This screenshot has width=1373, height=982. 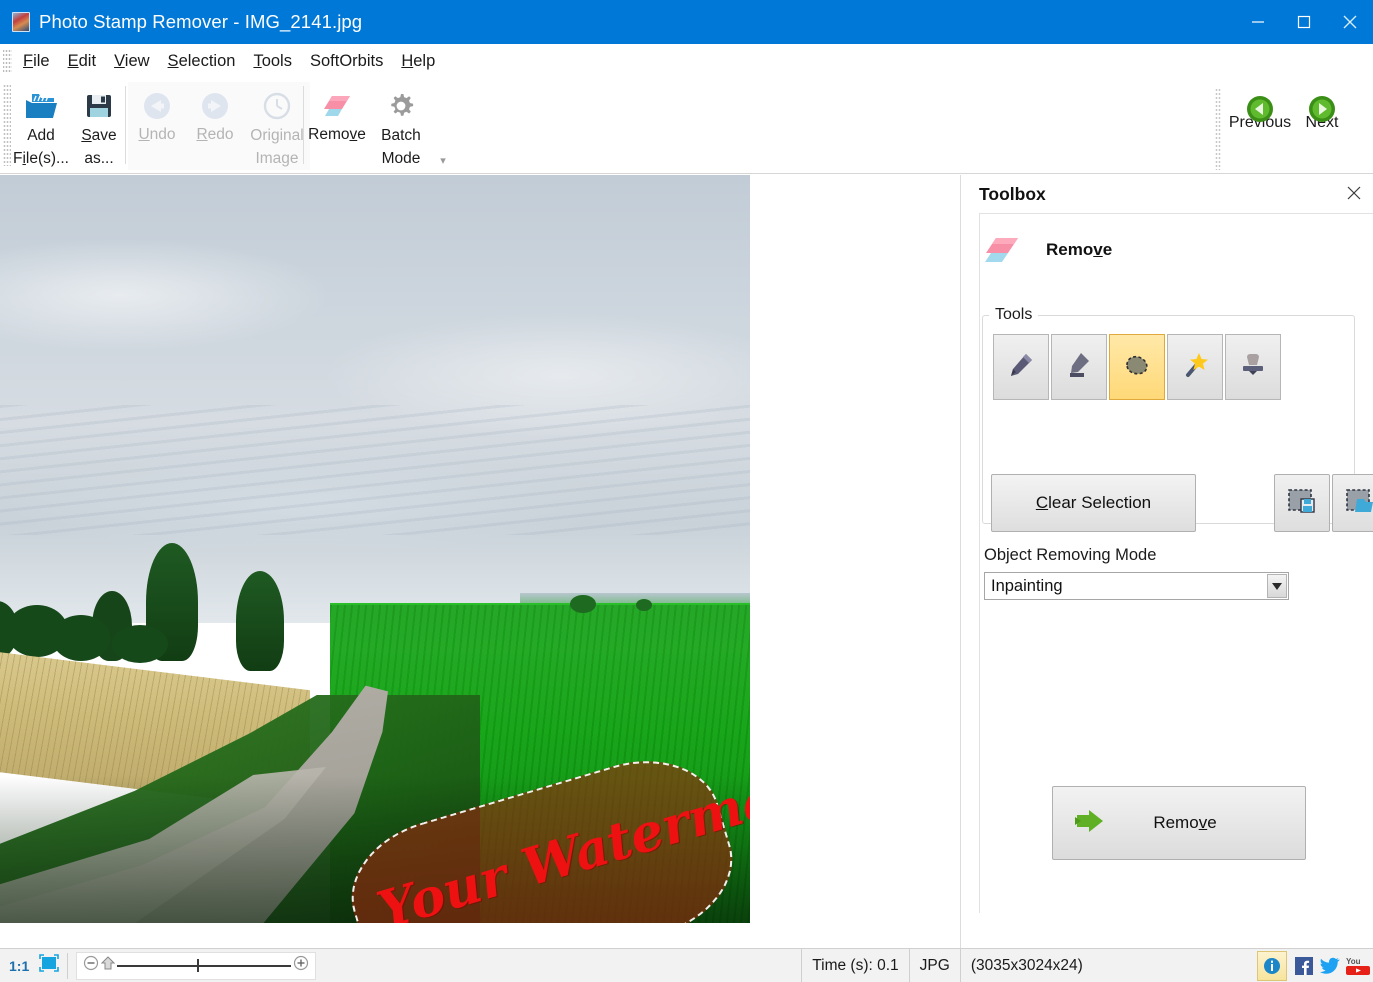 I want to click on zoom-out-icon, so click(x=91, y=965).